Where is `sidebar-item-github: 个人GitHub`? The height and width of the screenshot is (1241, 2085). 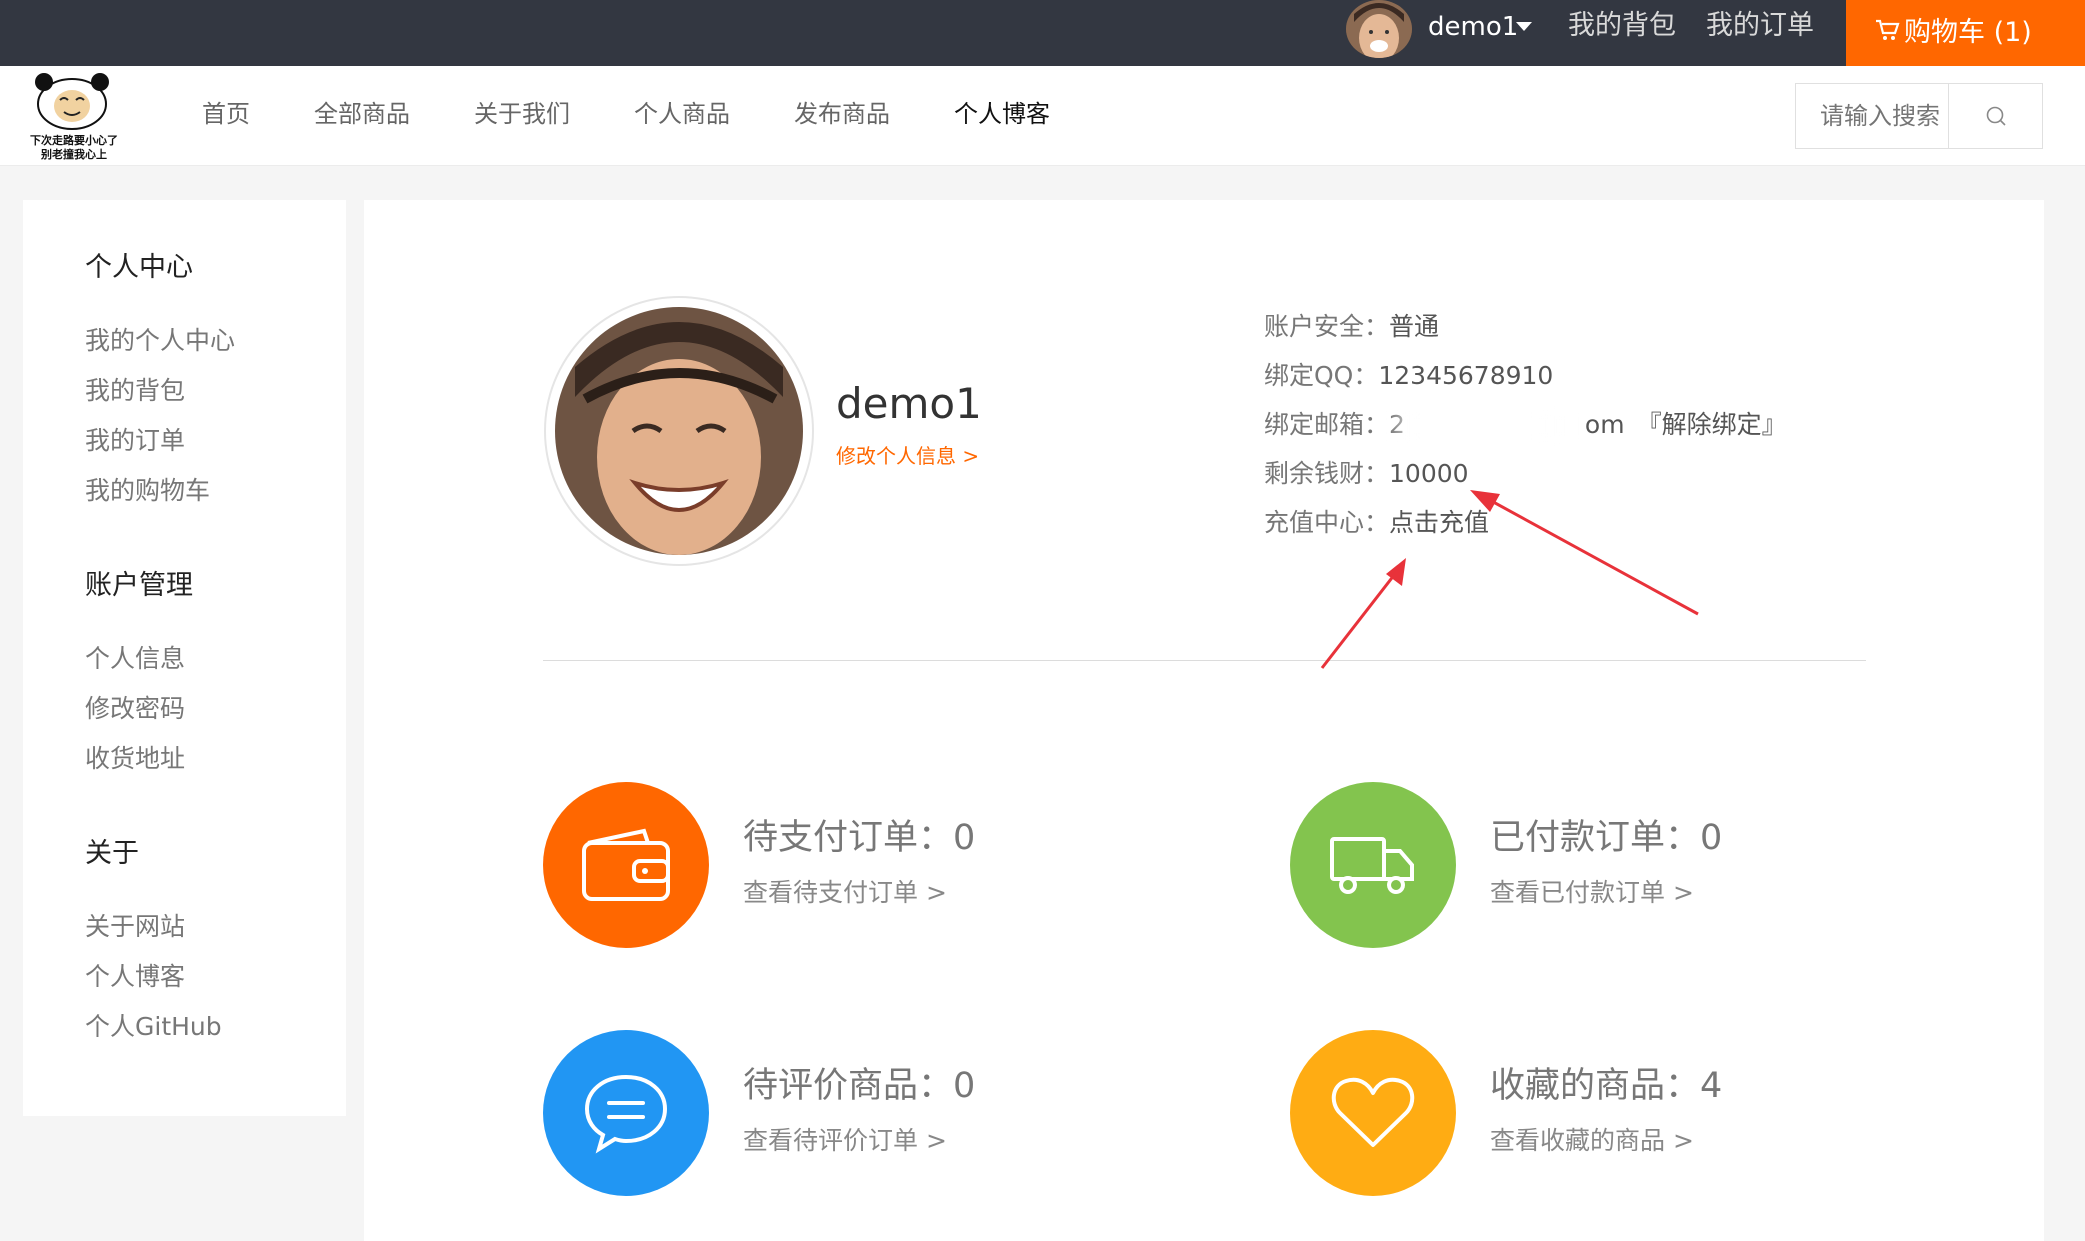 sidebar-item-github: 个人GitHub is located at coordinates (153, 1027).